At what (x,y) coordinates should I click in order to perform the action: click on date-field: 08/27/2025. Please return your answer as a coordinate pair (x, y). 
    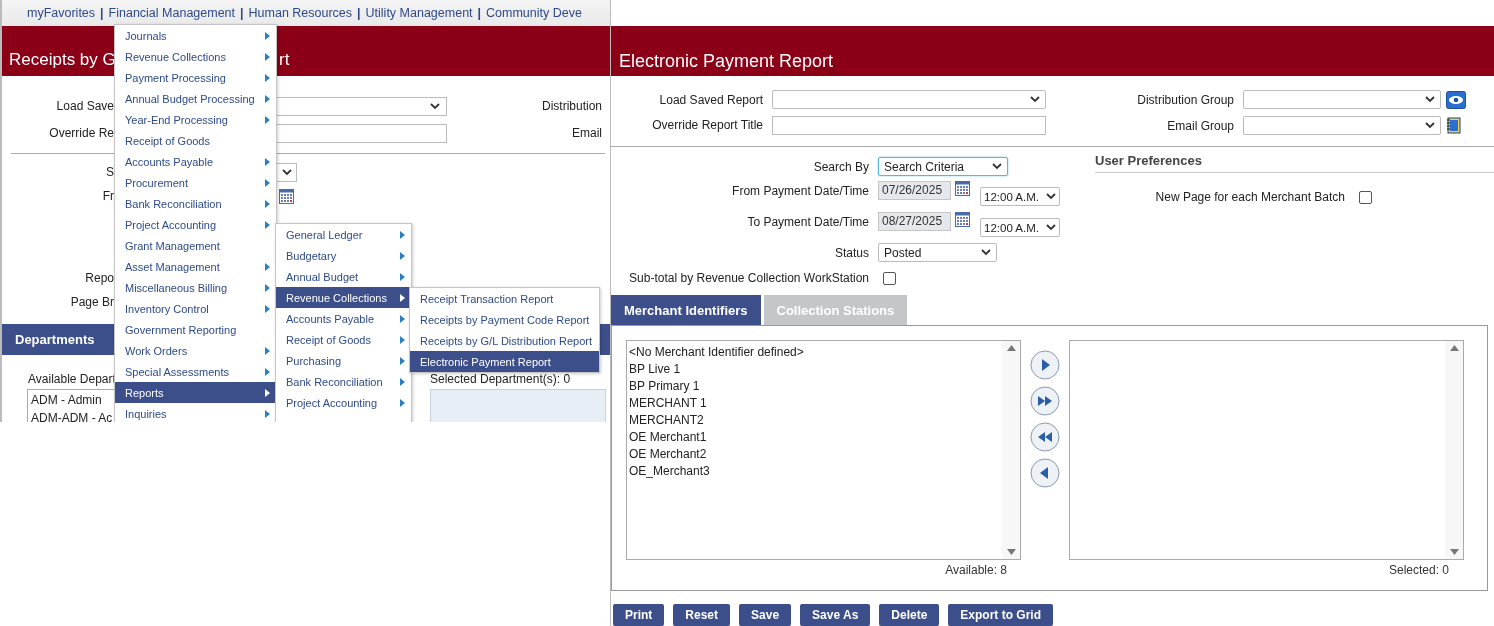
    Looking at the image, I should click on (914, 221).